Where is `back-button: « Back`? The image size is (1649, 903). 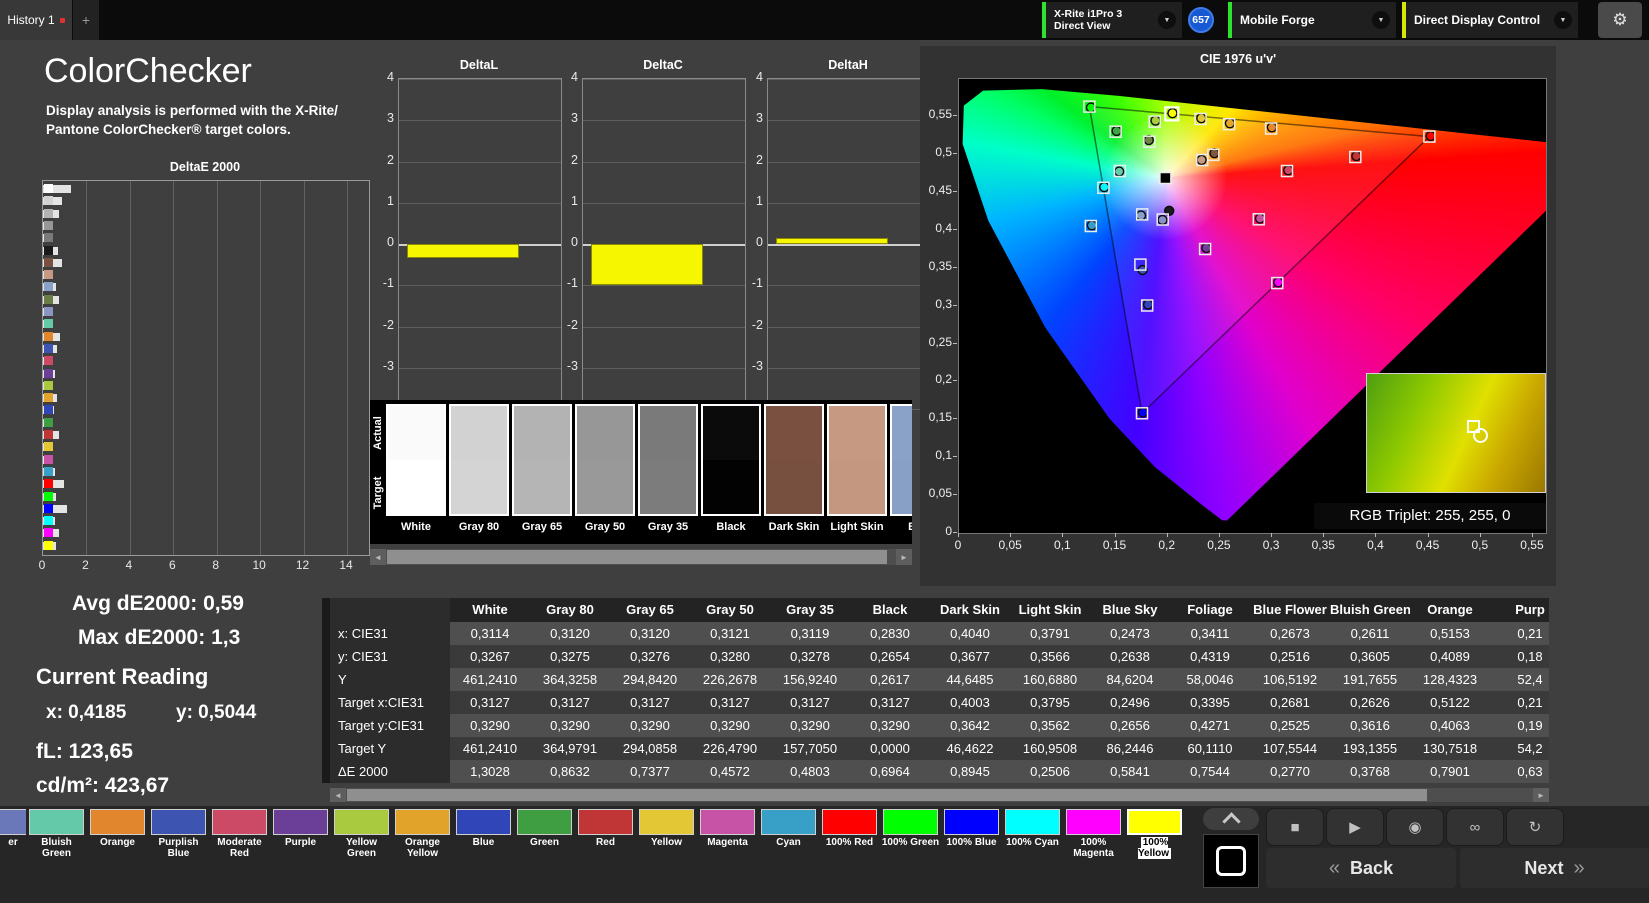
back-button: « Back is located at coordinates (1361, 868).